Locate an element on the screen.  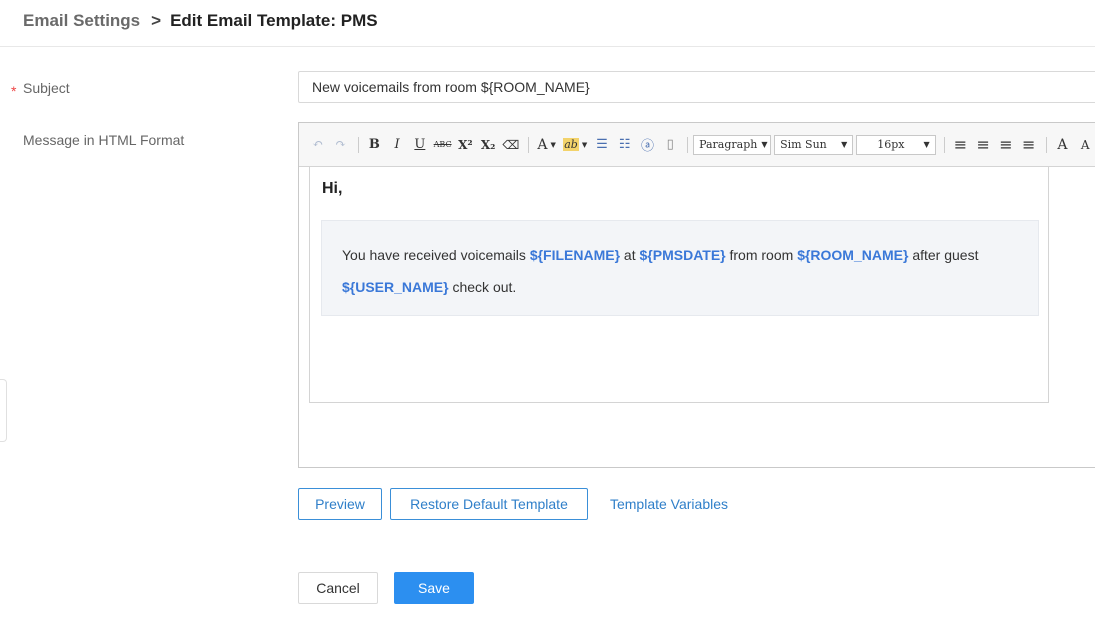
preview-button: Preview is located at coordinates (340, 504).